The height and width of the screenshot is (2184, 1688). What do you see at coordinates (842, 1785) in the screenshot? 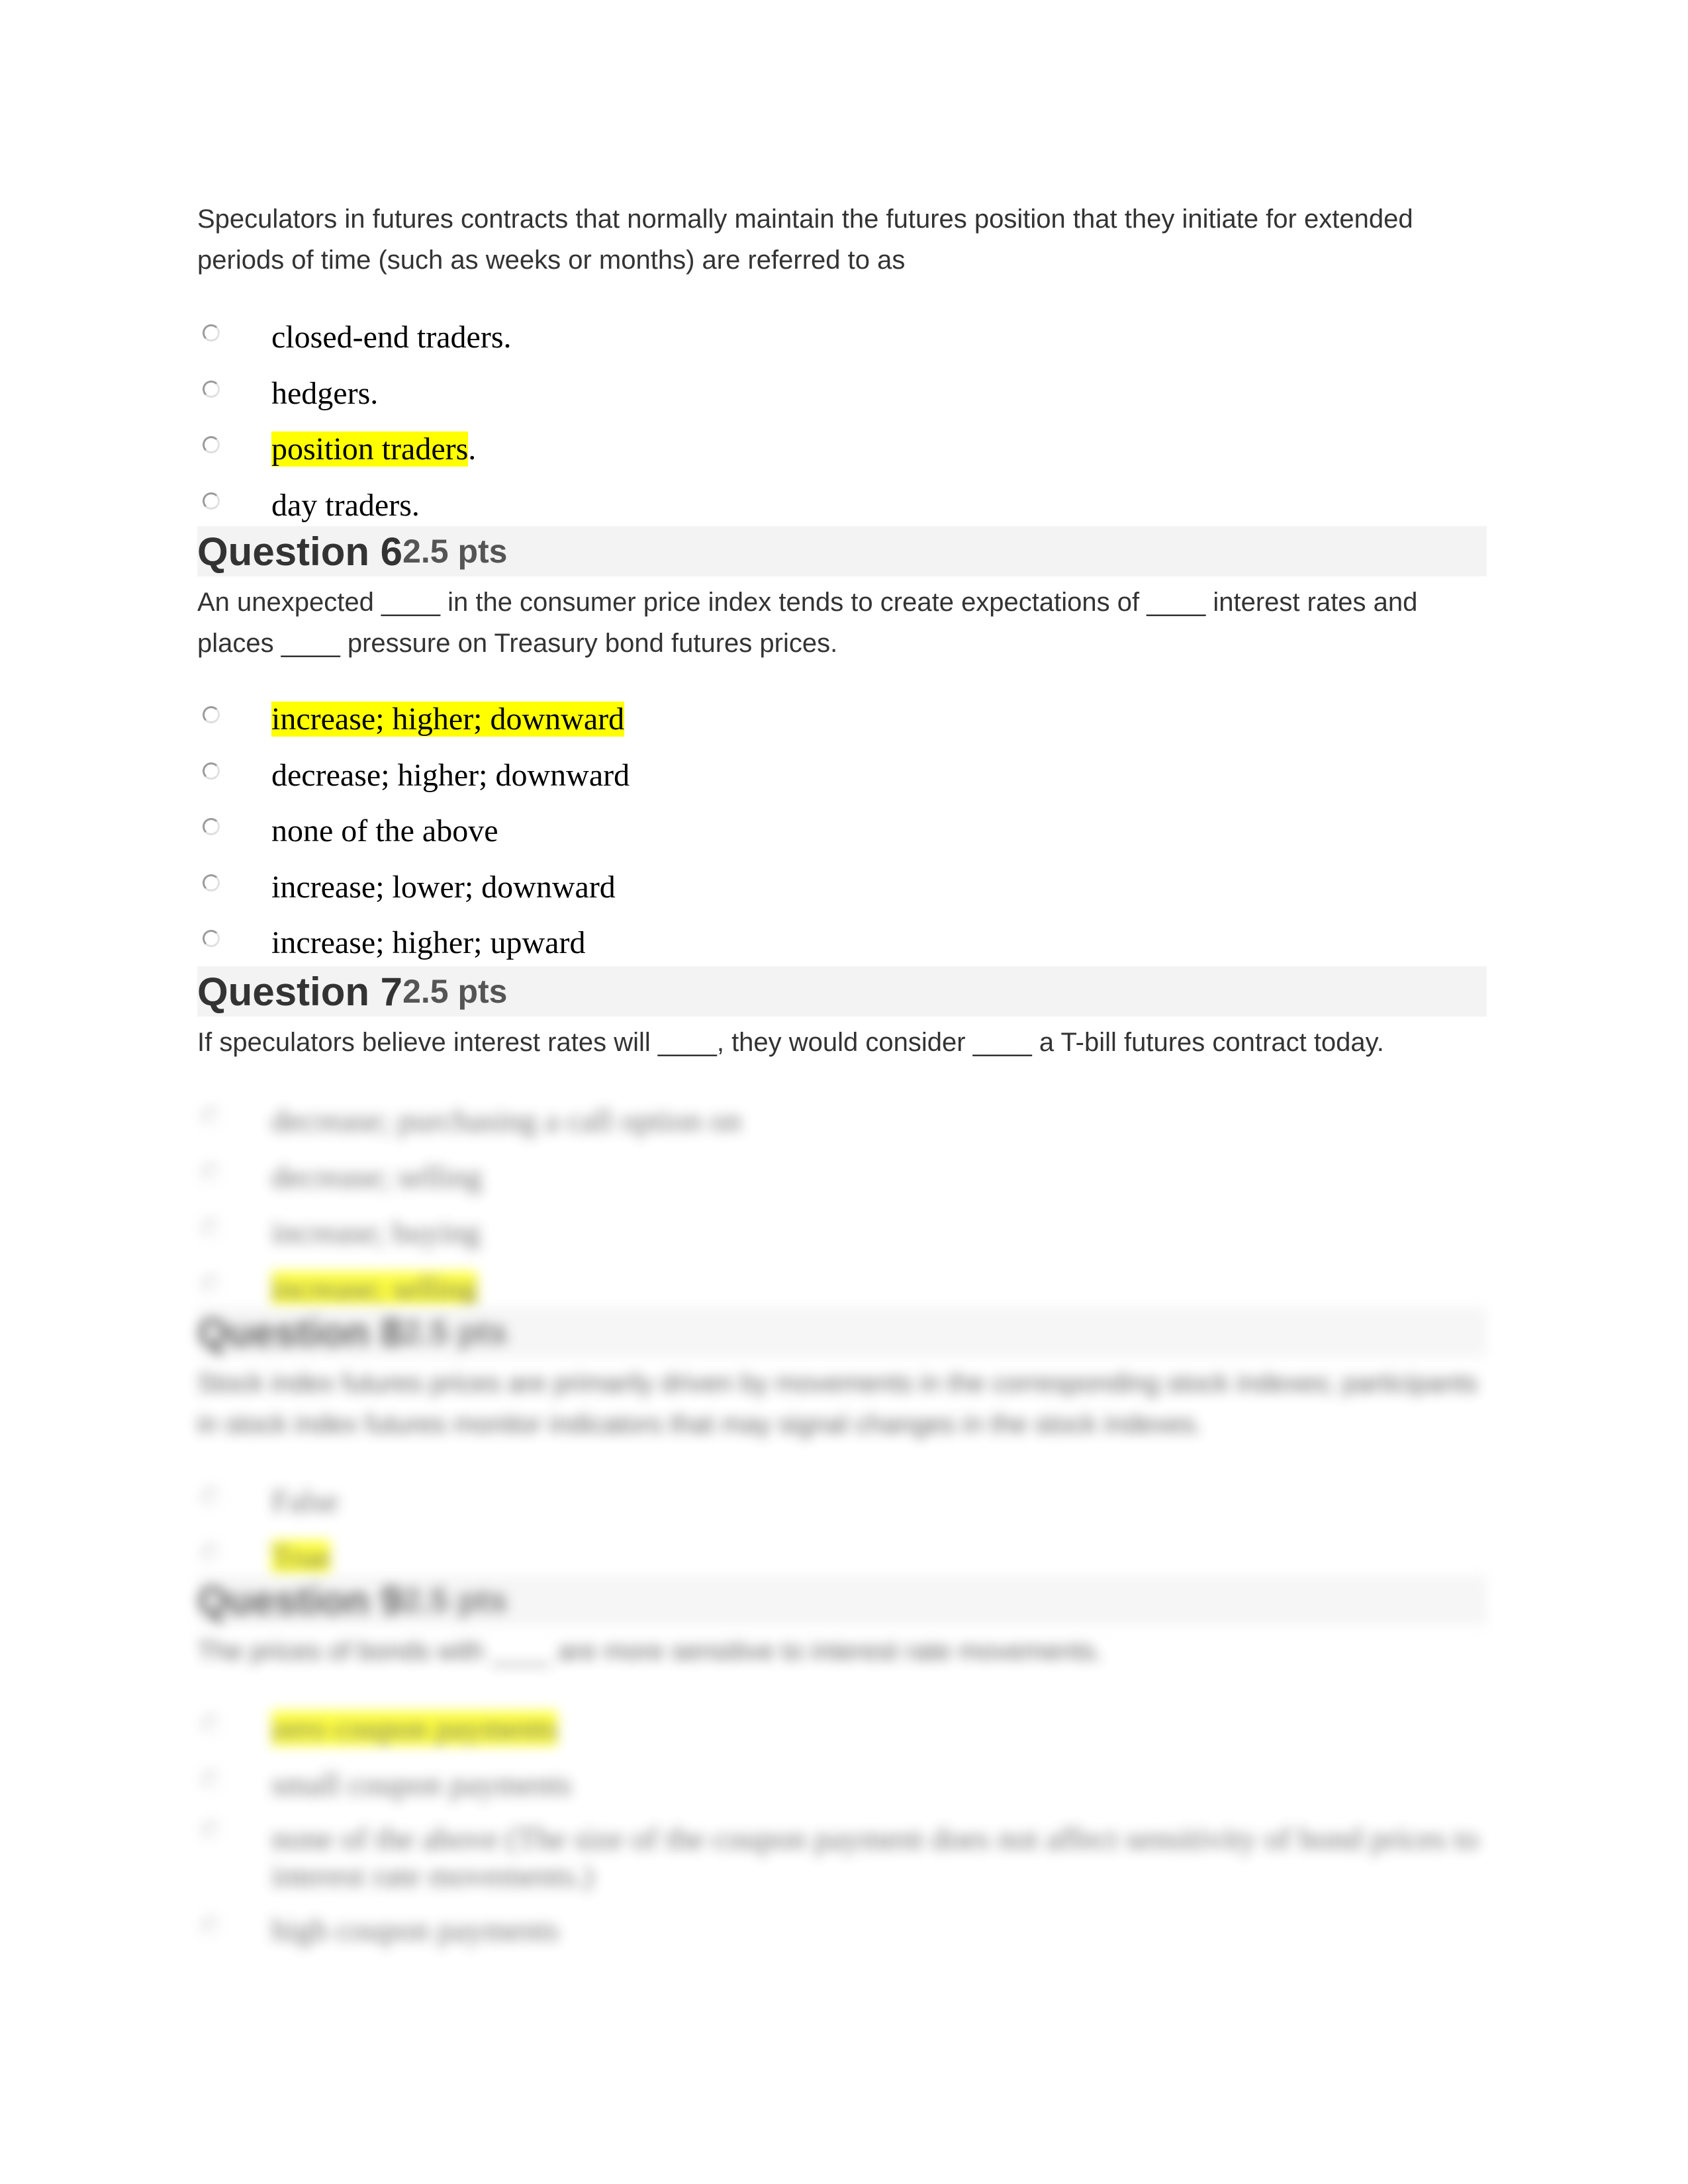
I see `answer-option: small coupon payments` at bounding box center [842, 1785].